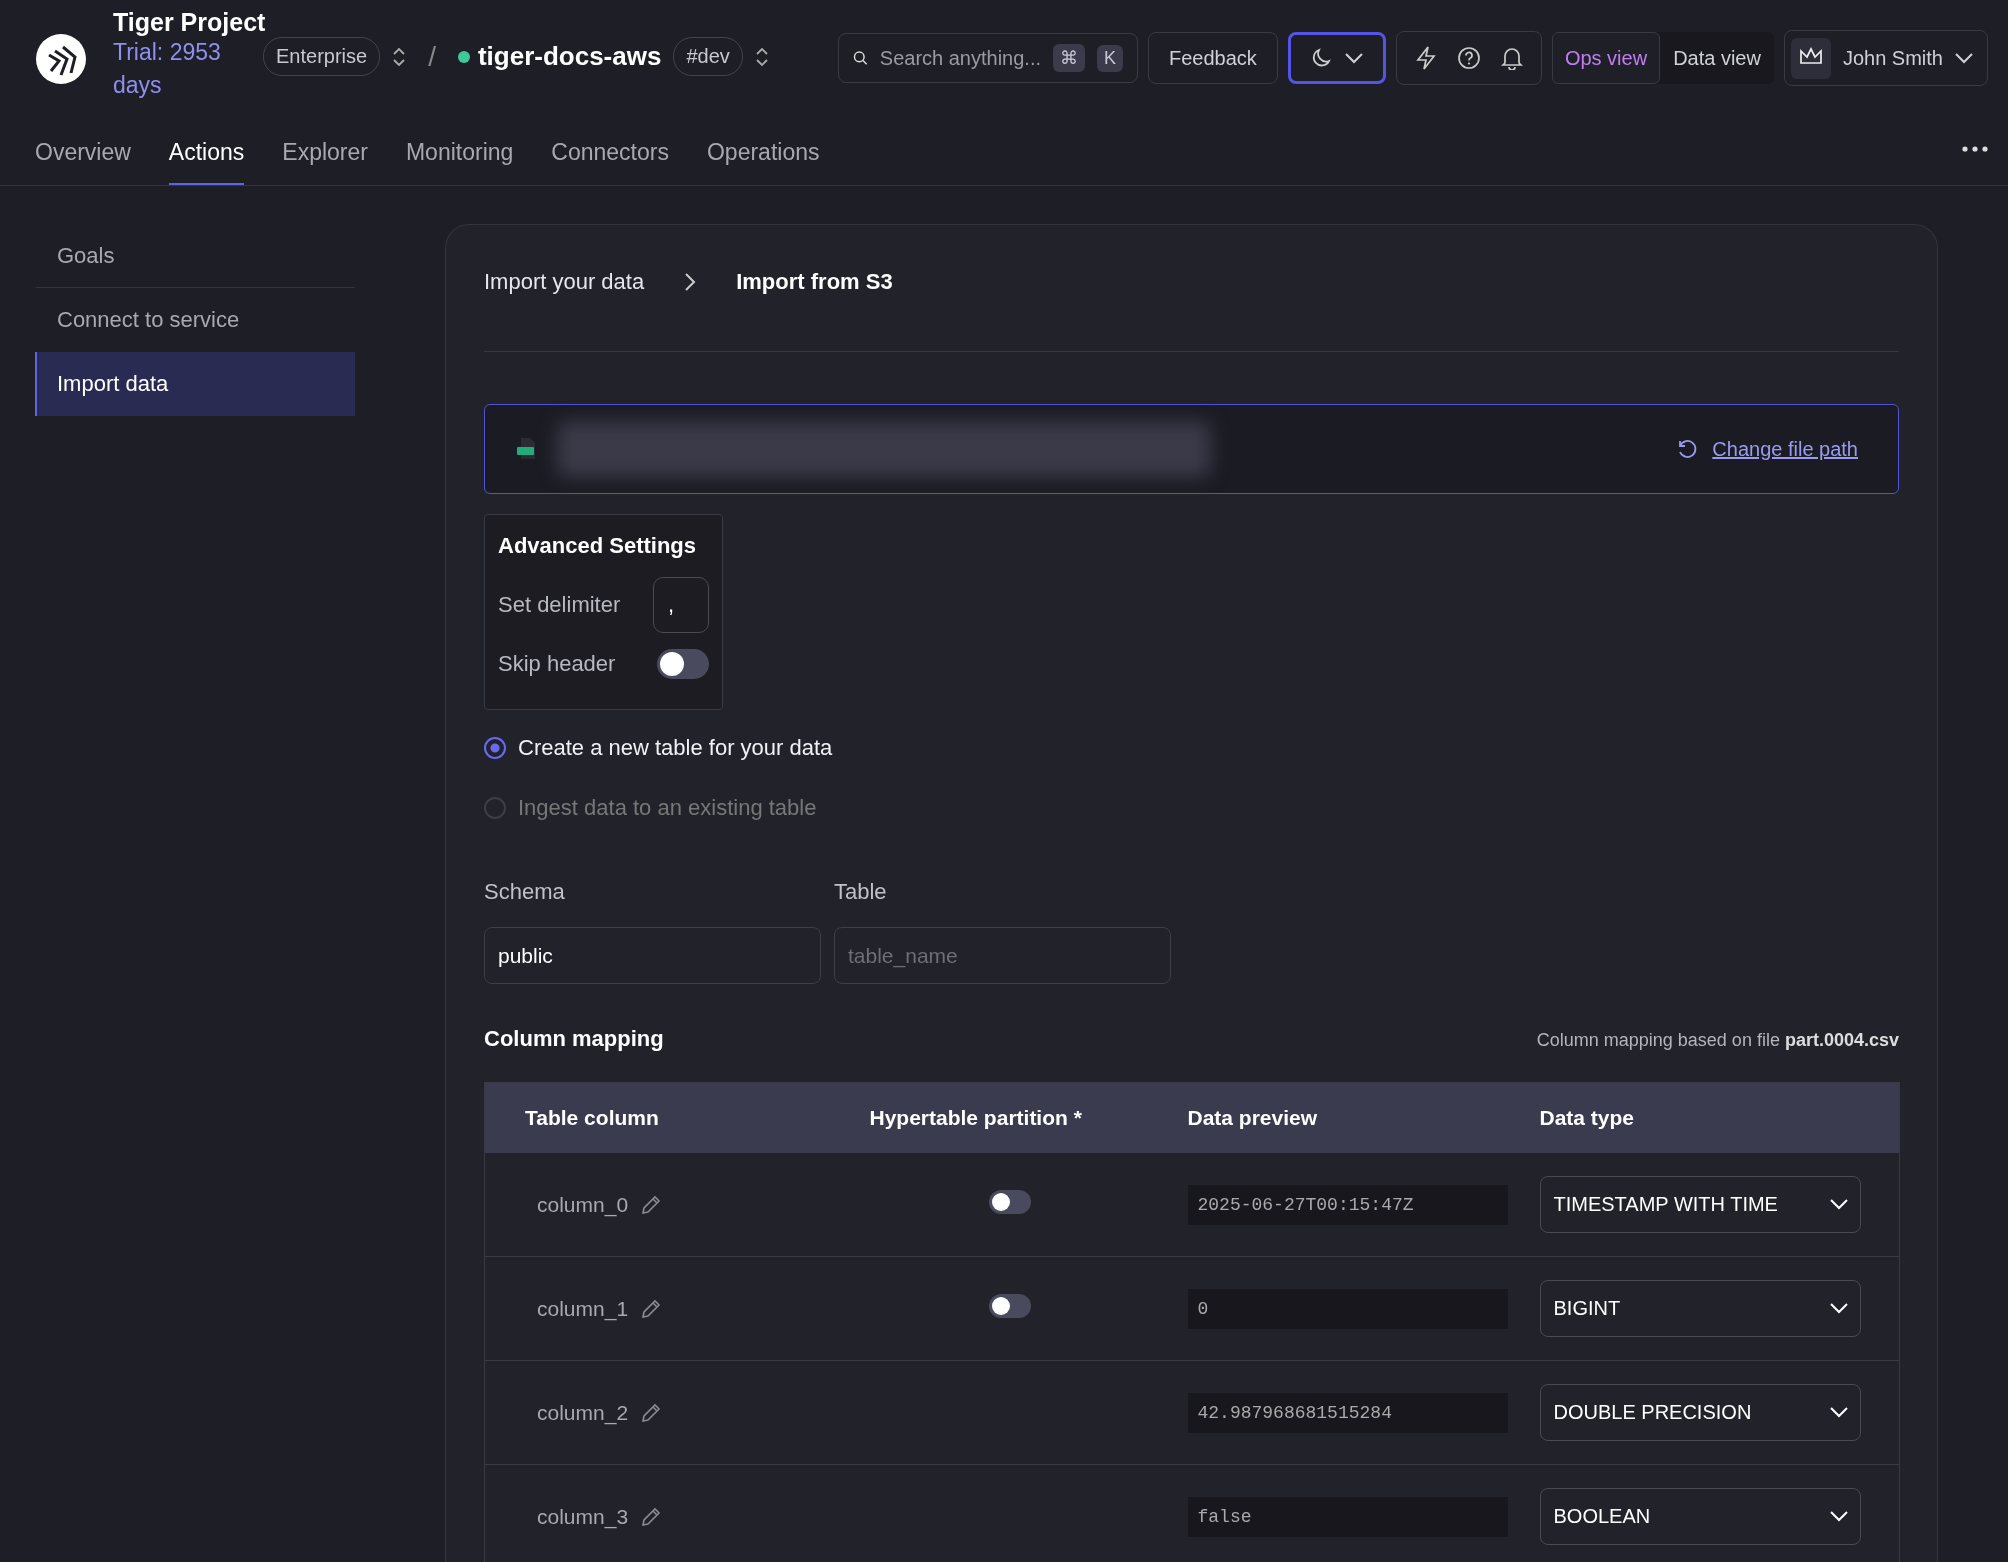 This screenshot has width=2008, height=1562. What do you see at coordinates (525, 892) in the screenshot?
I see `field-label: Schema` at bounding box center [525, 892].